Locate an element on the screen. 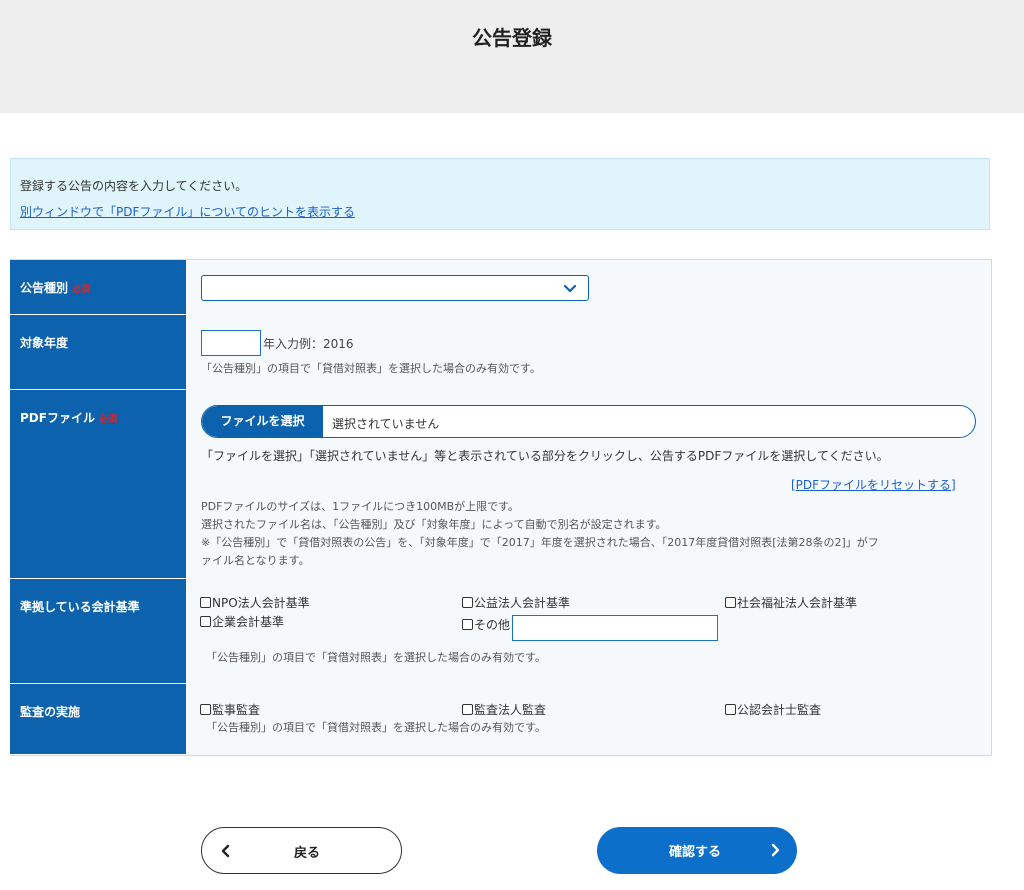 Image resolution: width=1024 pixels, height=890 pixels. page-title: 公告登録 is located at coordinates (512, 38).